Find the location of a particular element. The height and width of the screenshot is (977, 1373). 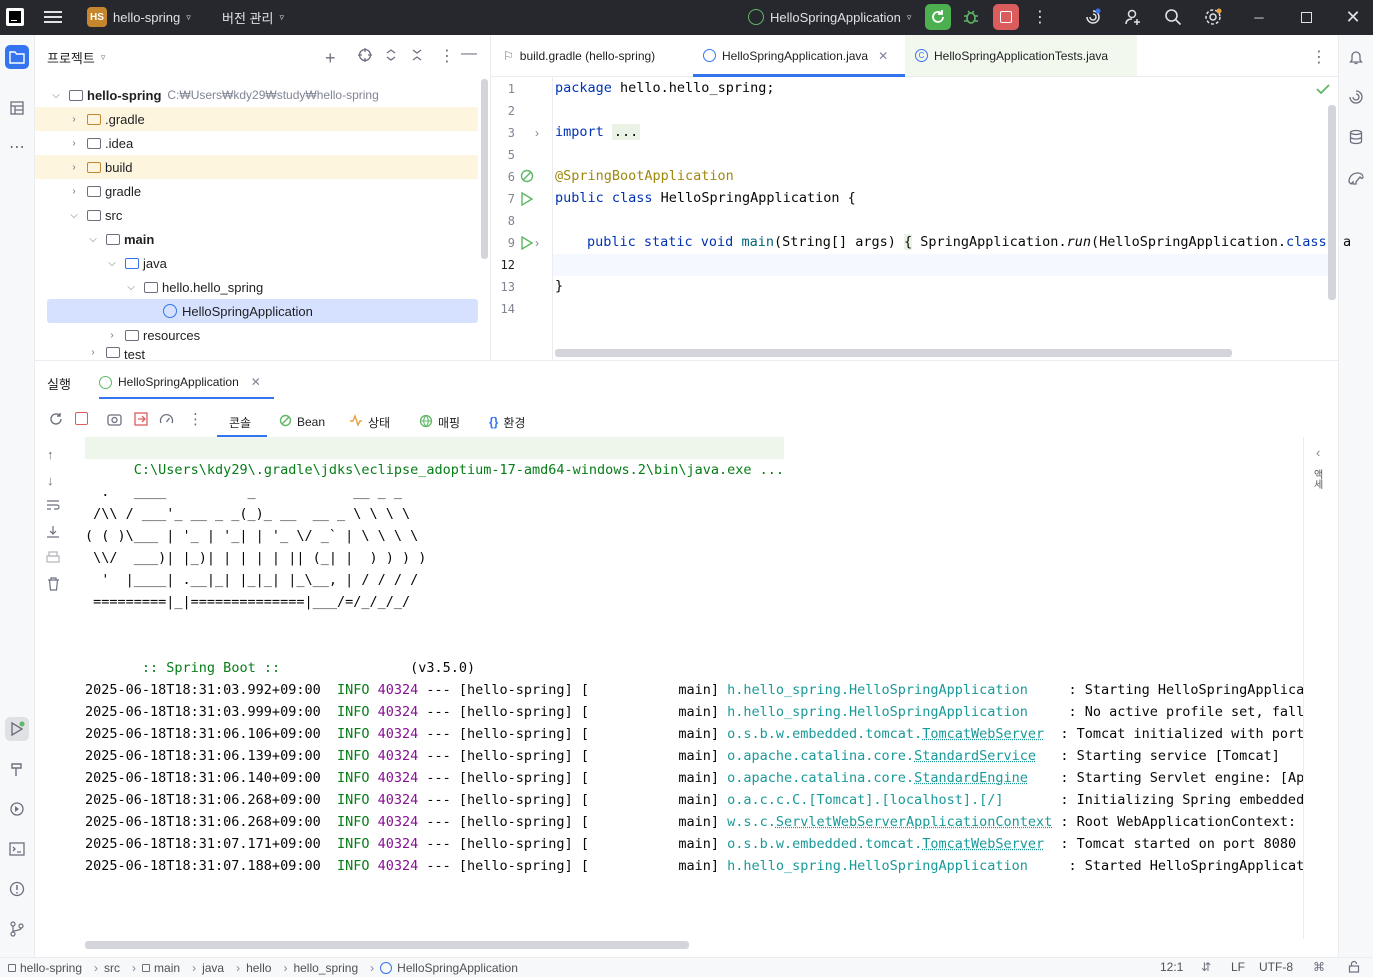

log-logger: o.s.b.w.embedded.tomcat.TomcatWebServer is located at coordinates (889, 844).